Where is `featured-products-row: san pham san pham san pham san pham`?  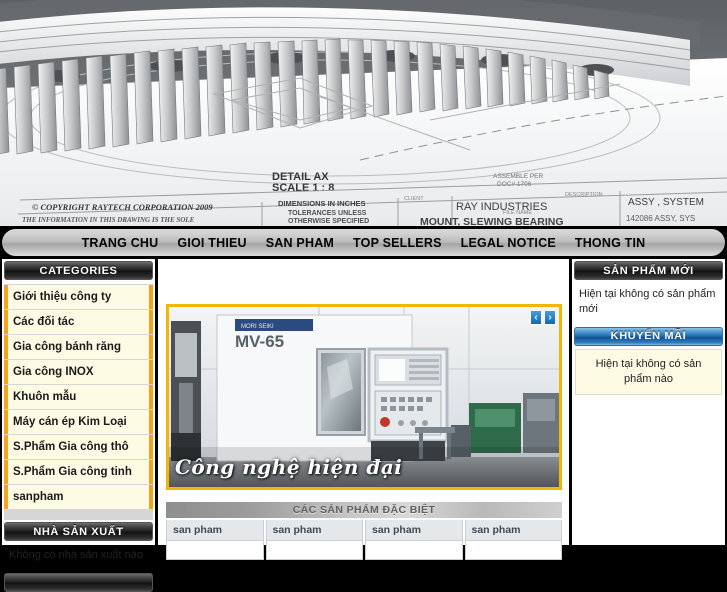 featured-products-row: san pham san pham san pham san pham is located at coordinates (364, 540).